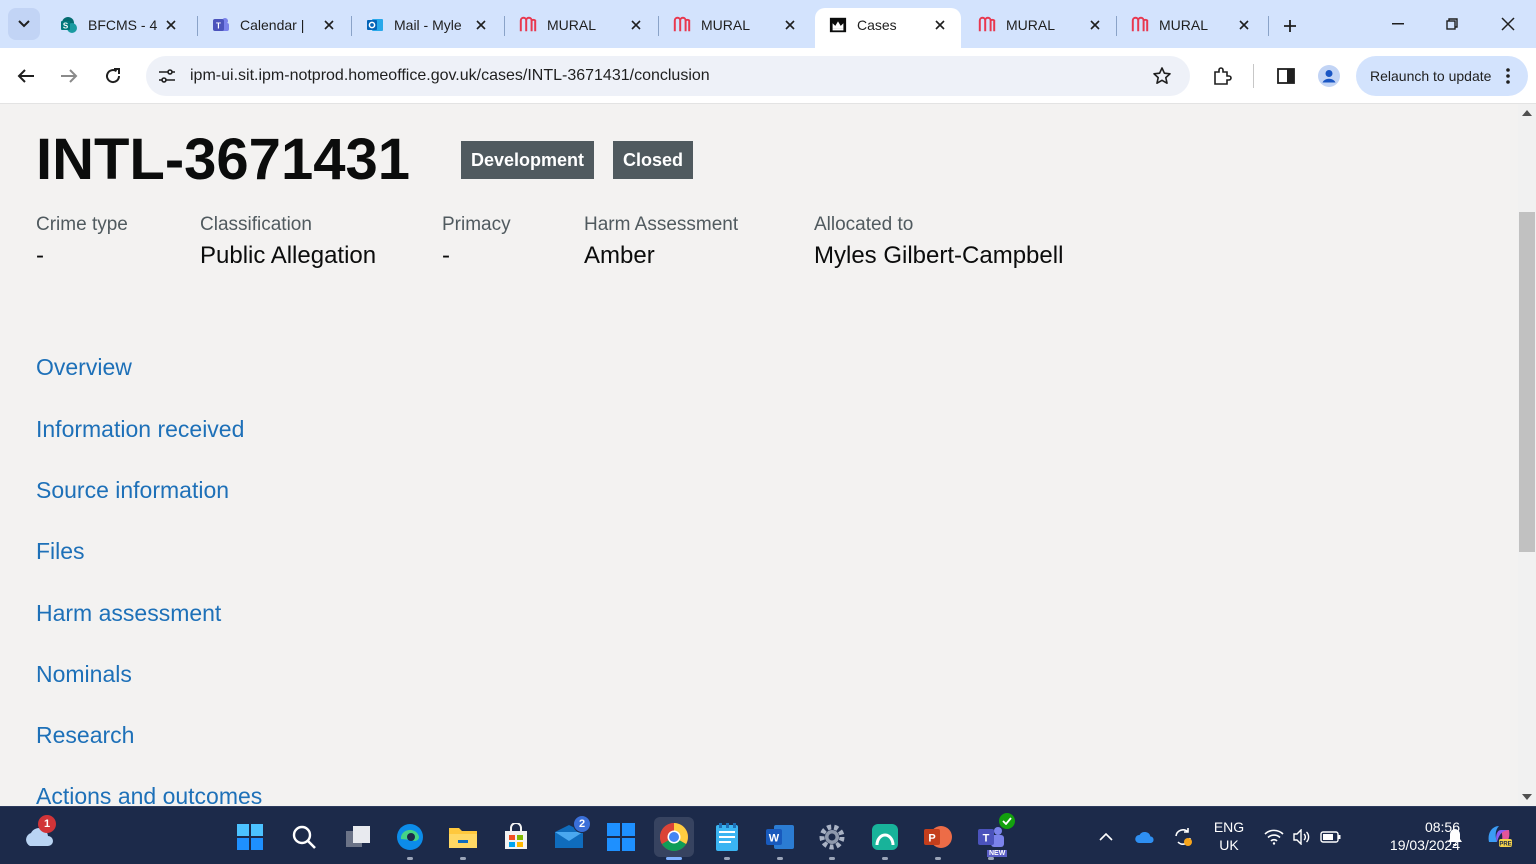 The width and height of the screenshot is (1536, 864). Describe the element at coordinates (82, 224) in the screenshot. I see `summary-label: Crime type` at that location.